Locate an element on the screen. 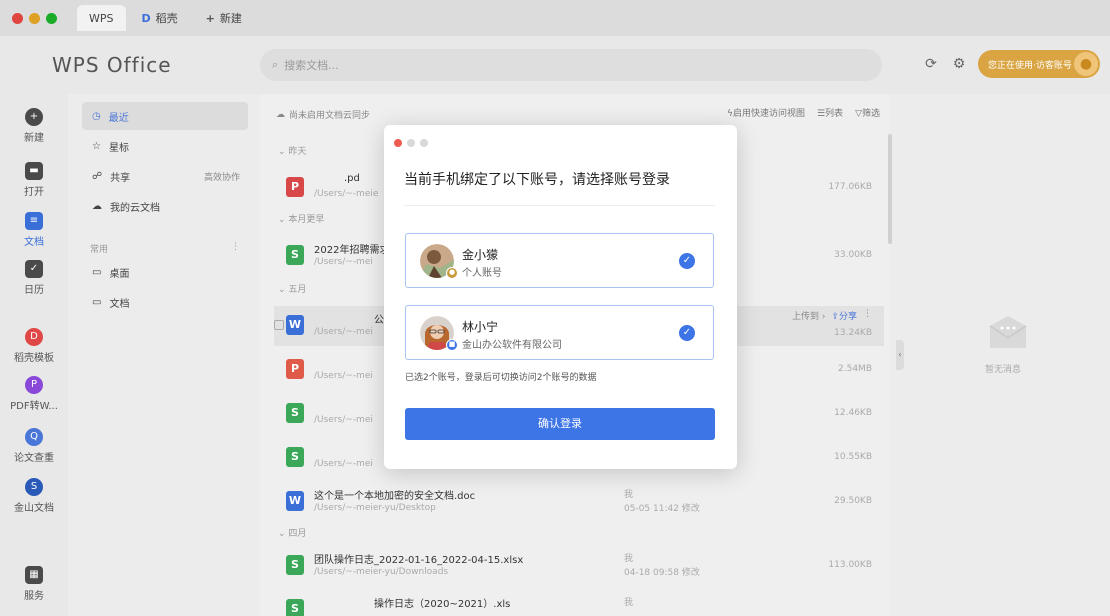  sidebar-item-starred: ☆ 星标 is located at coordinates (165, 146).